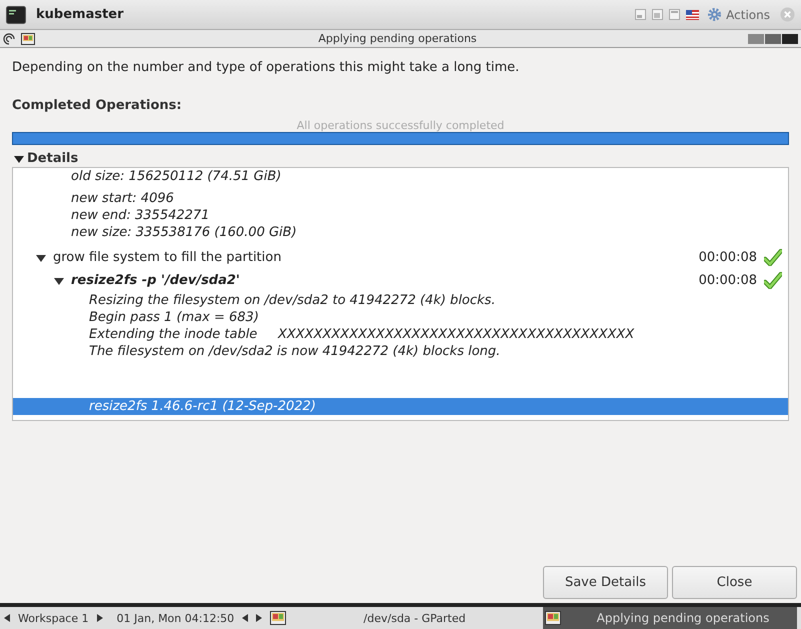 The width and height of the screenshot is (801, 629). I want to click on details-expander: Details, so click(46, 158).